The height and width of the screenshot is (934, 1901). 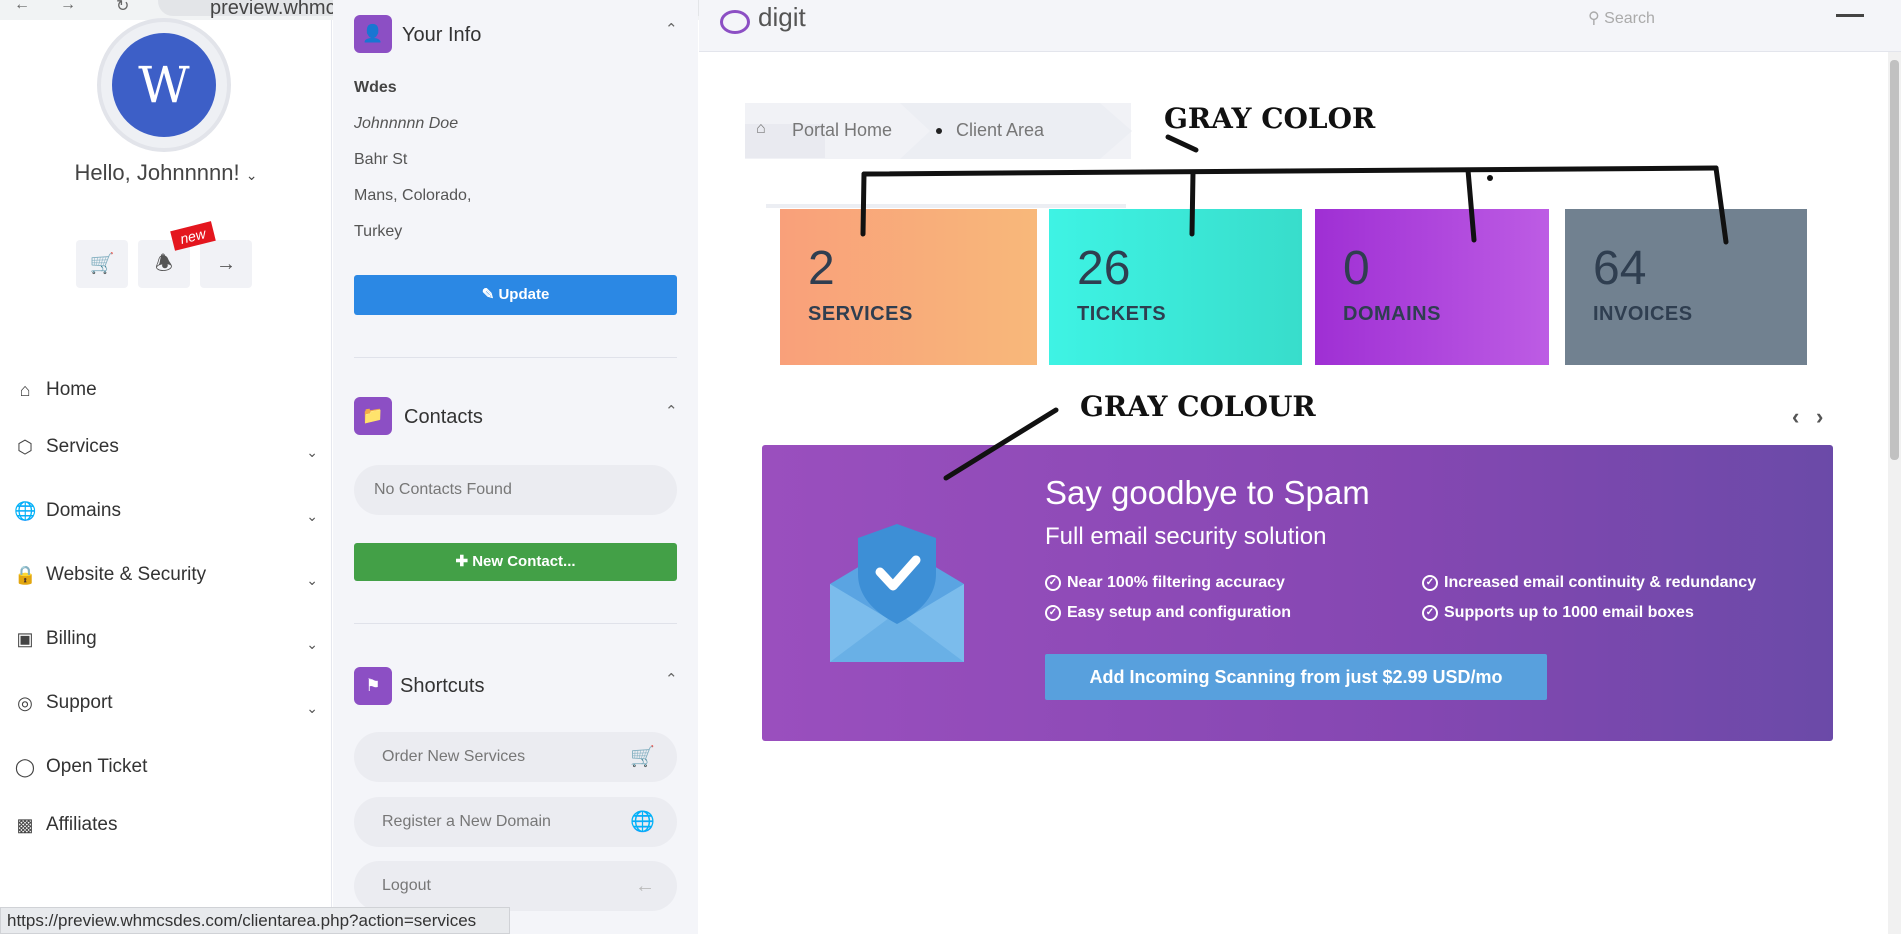 I want to click on annotation-gray-colour: GRAY COLOUR, so click(x=1198, y=406).